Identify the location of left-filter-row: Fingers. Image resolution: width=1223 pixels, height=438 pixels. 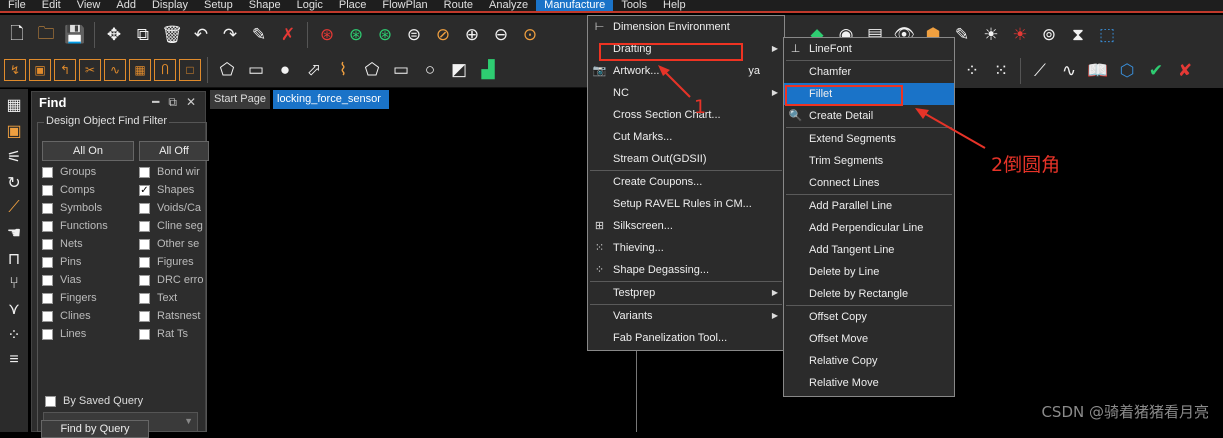
(88, 298).